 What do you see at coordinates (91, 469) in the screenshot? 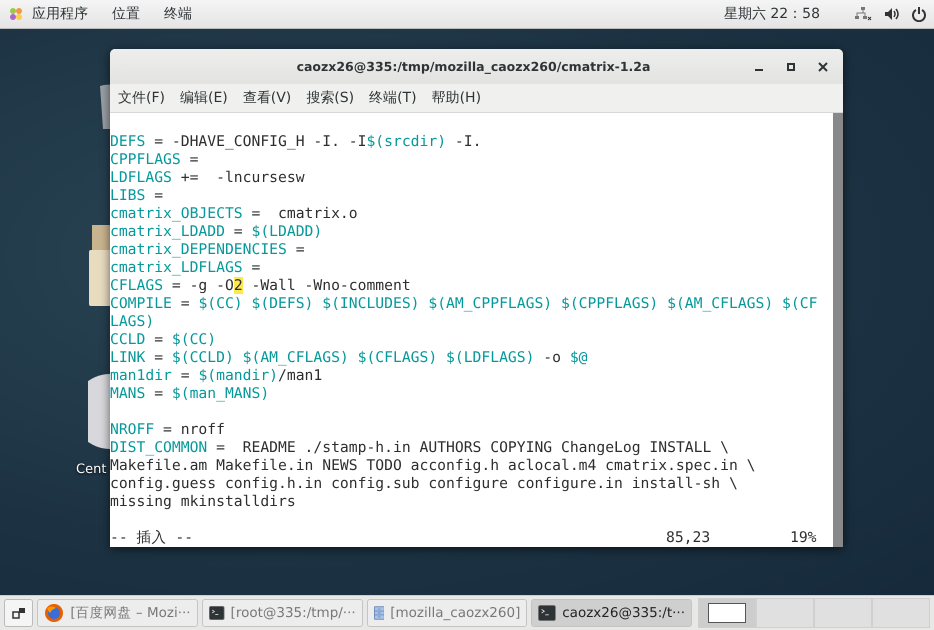
I see `desktop-icon-label: Cent` at bounding box center [91, 469].